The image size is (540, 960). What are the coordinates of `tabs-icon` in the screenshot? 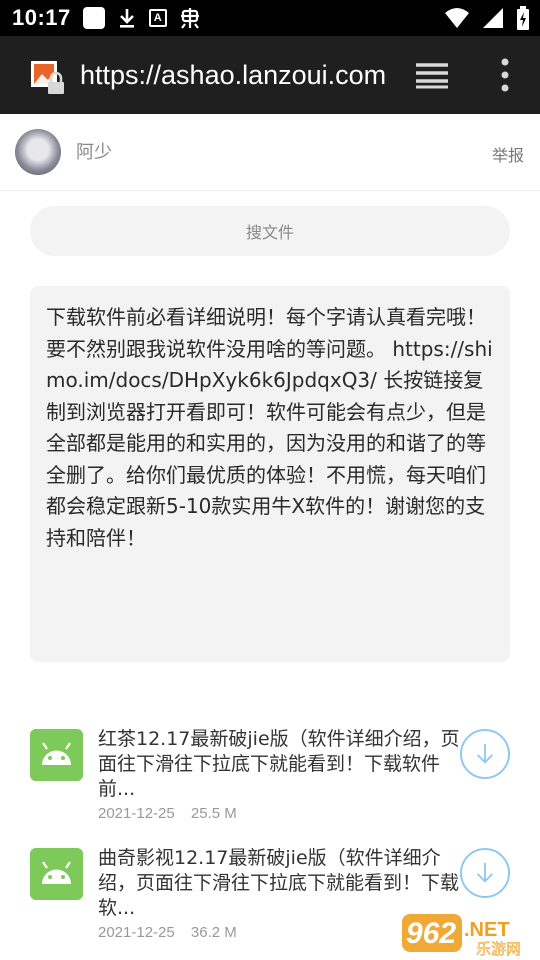 It's located at (432, 75).